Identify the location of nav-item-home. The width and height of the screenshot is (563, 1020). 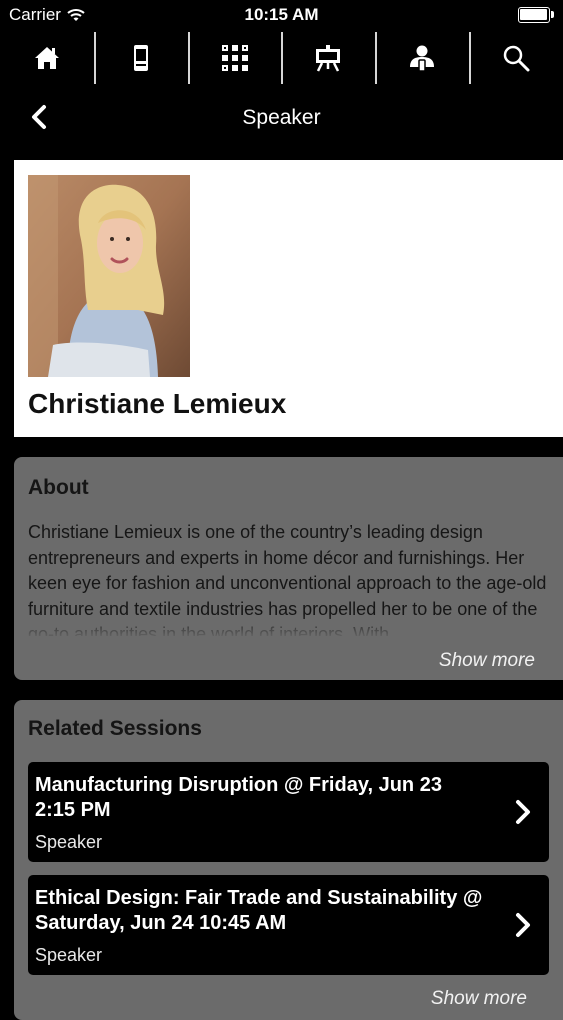
(47, 58).